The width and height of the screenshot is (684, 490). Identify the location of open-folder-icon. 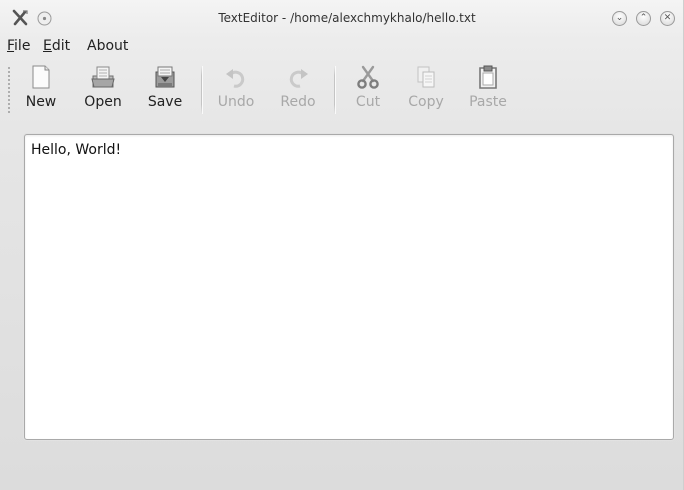
(103, 77).